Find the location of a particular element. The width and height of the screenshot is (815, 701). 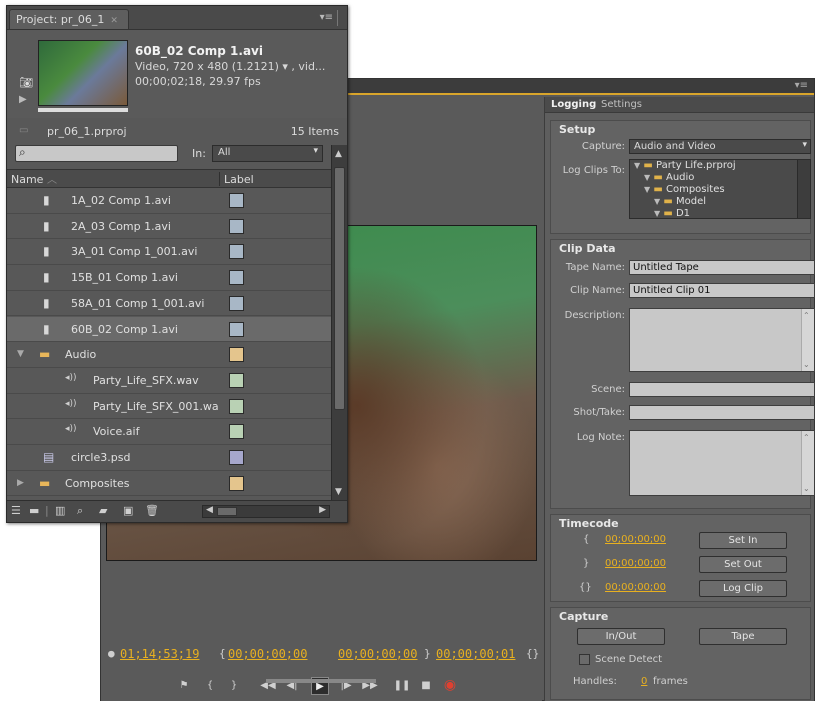

camera-icon: 📷︎ is located at coordinates (26, 82).